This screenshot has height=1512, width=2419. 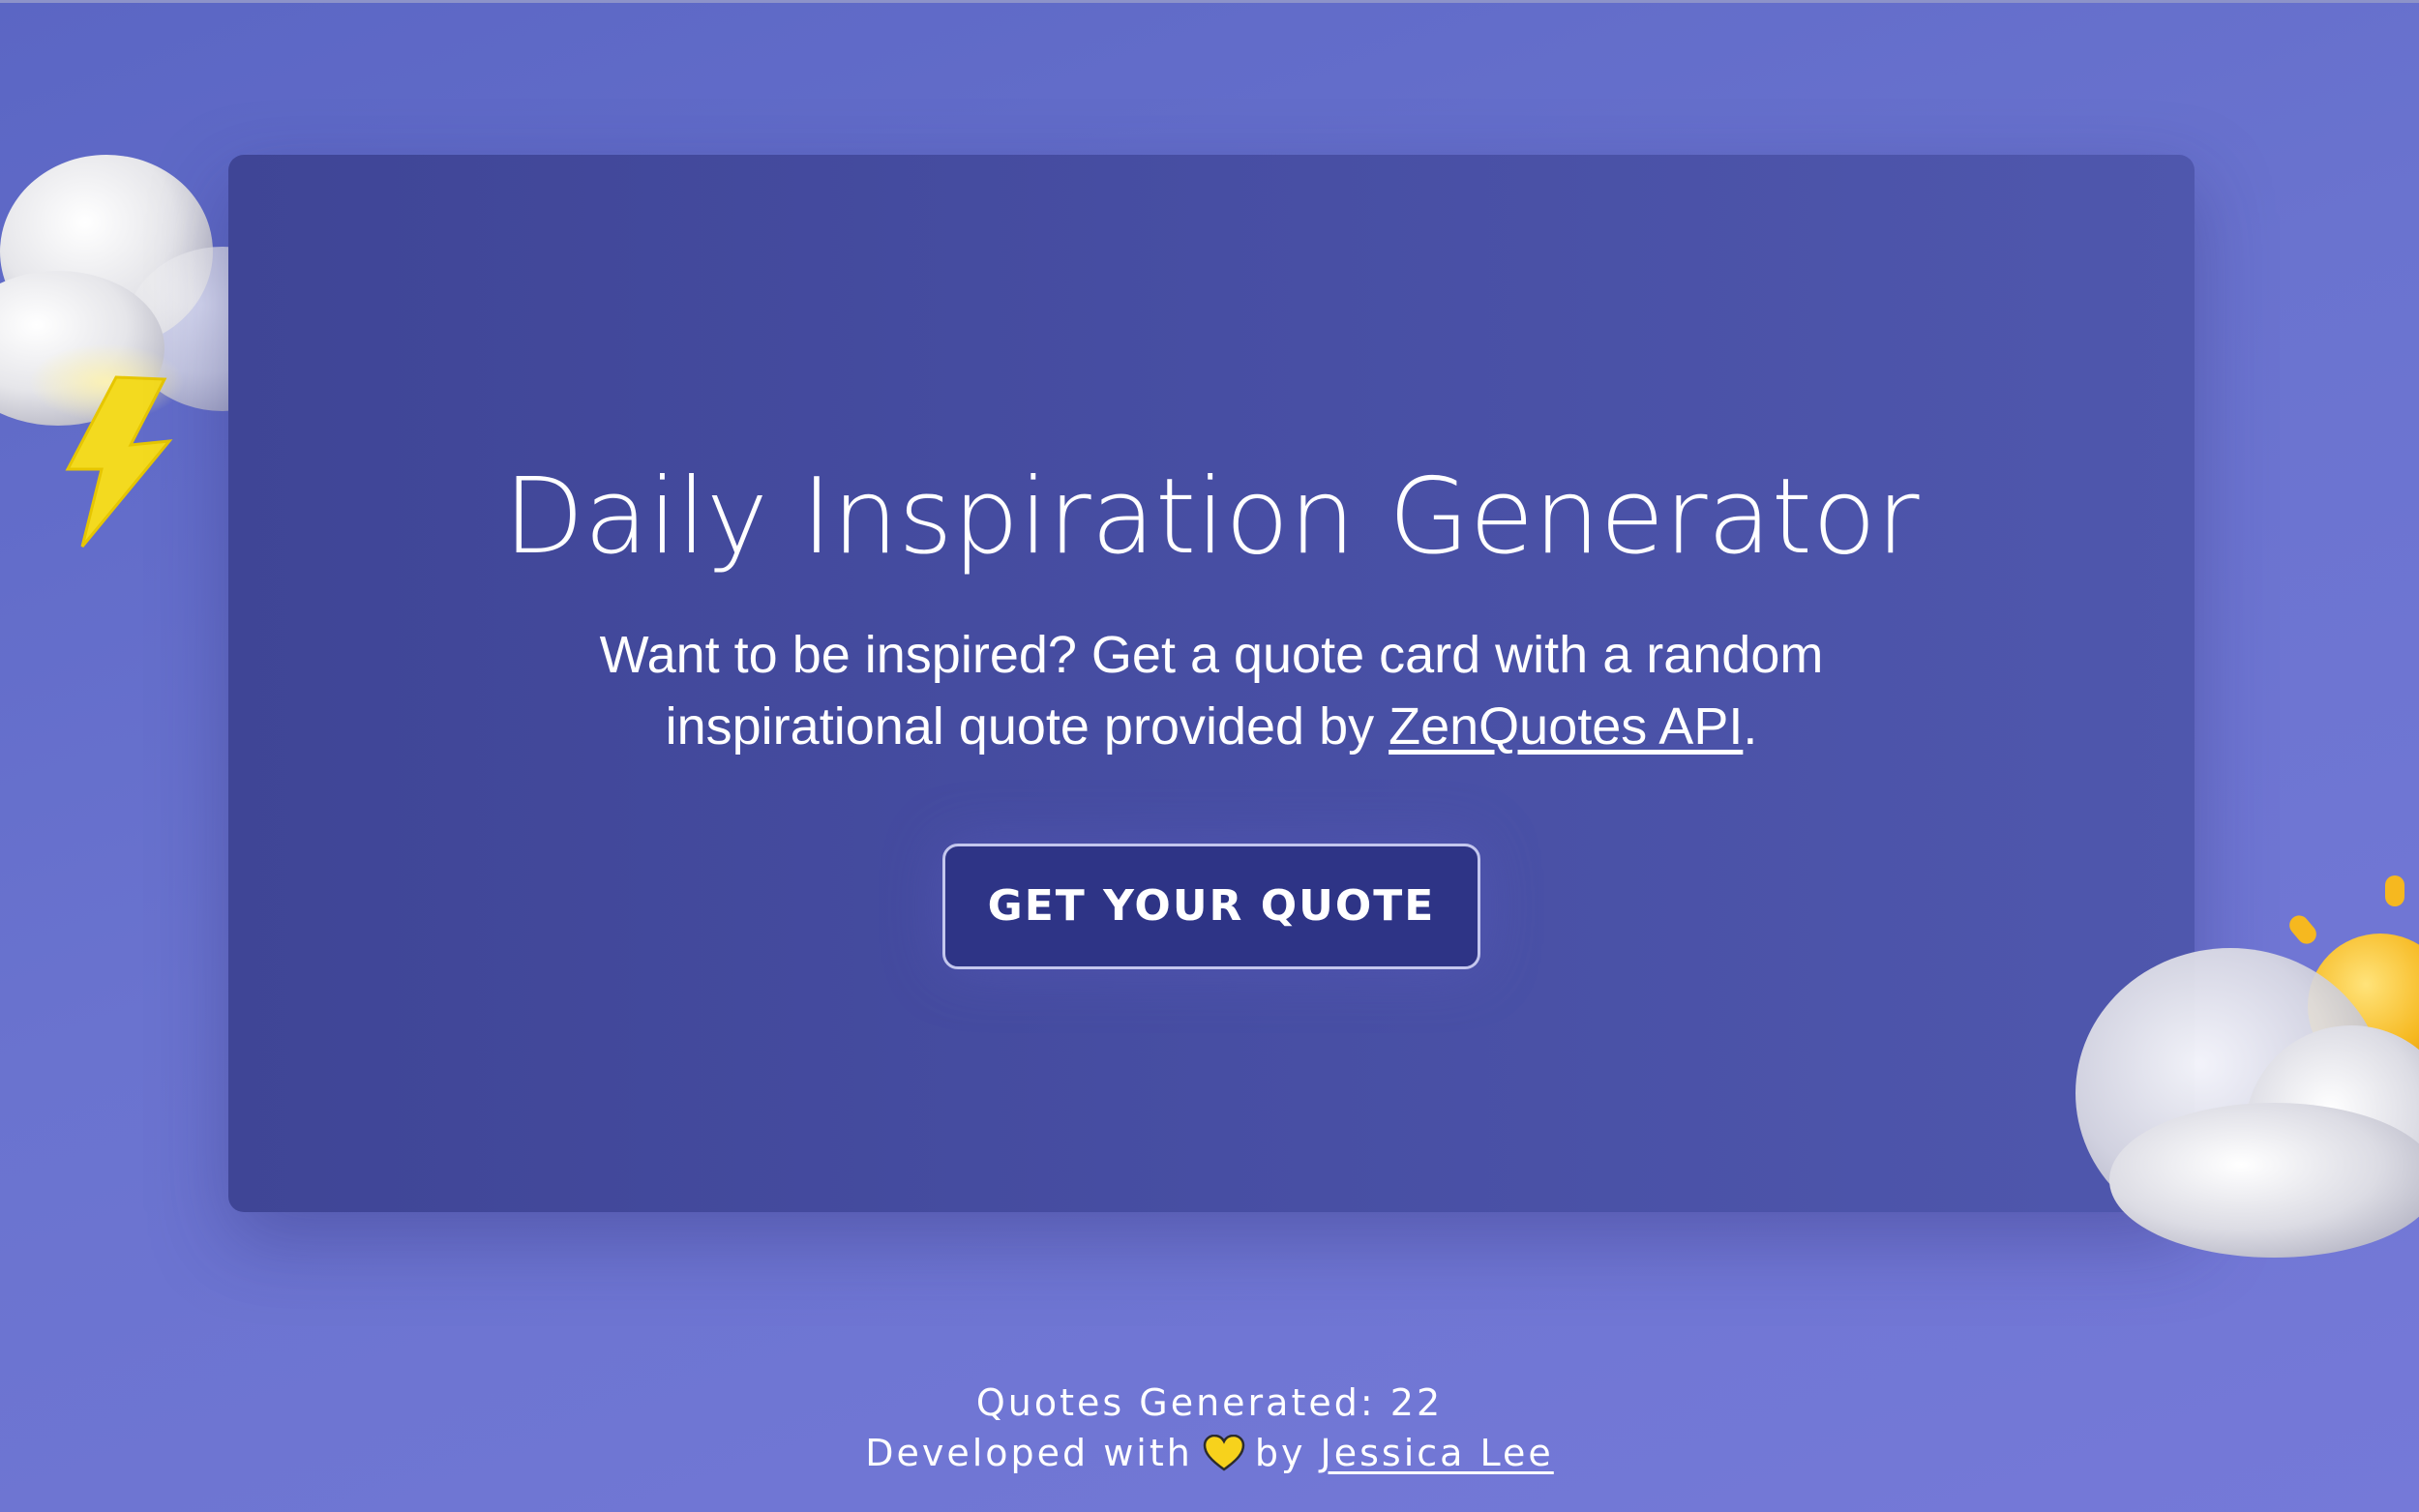 I want to click on credit-by: by, so click(x=1280, y=1453).